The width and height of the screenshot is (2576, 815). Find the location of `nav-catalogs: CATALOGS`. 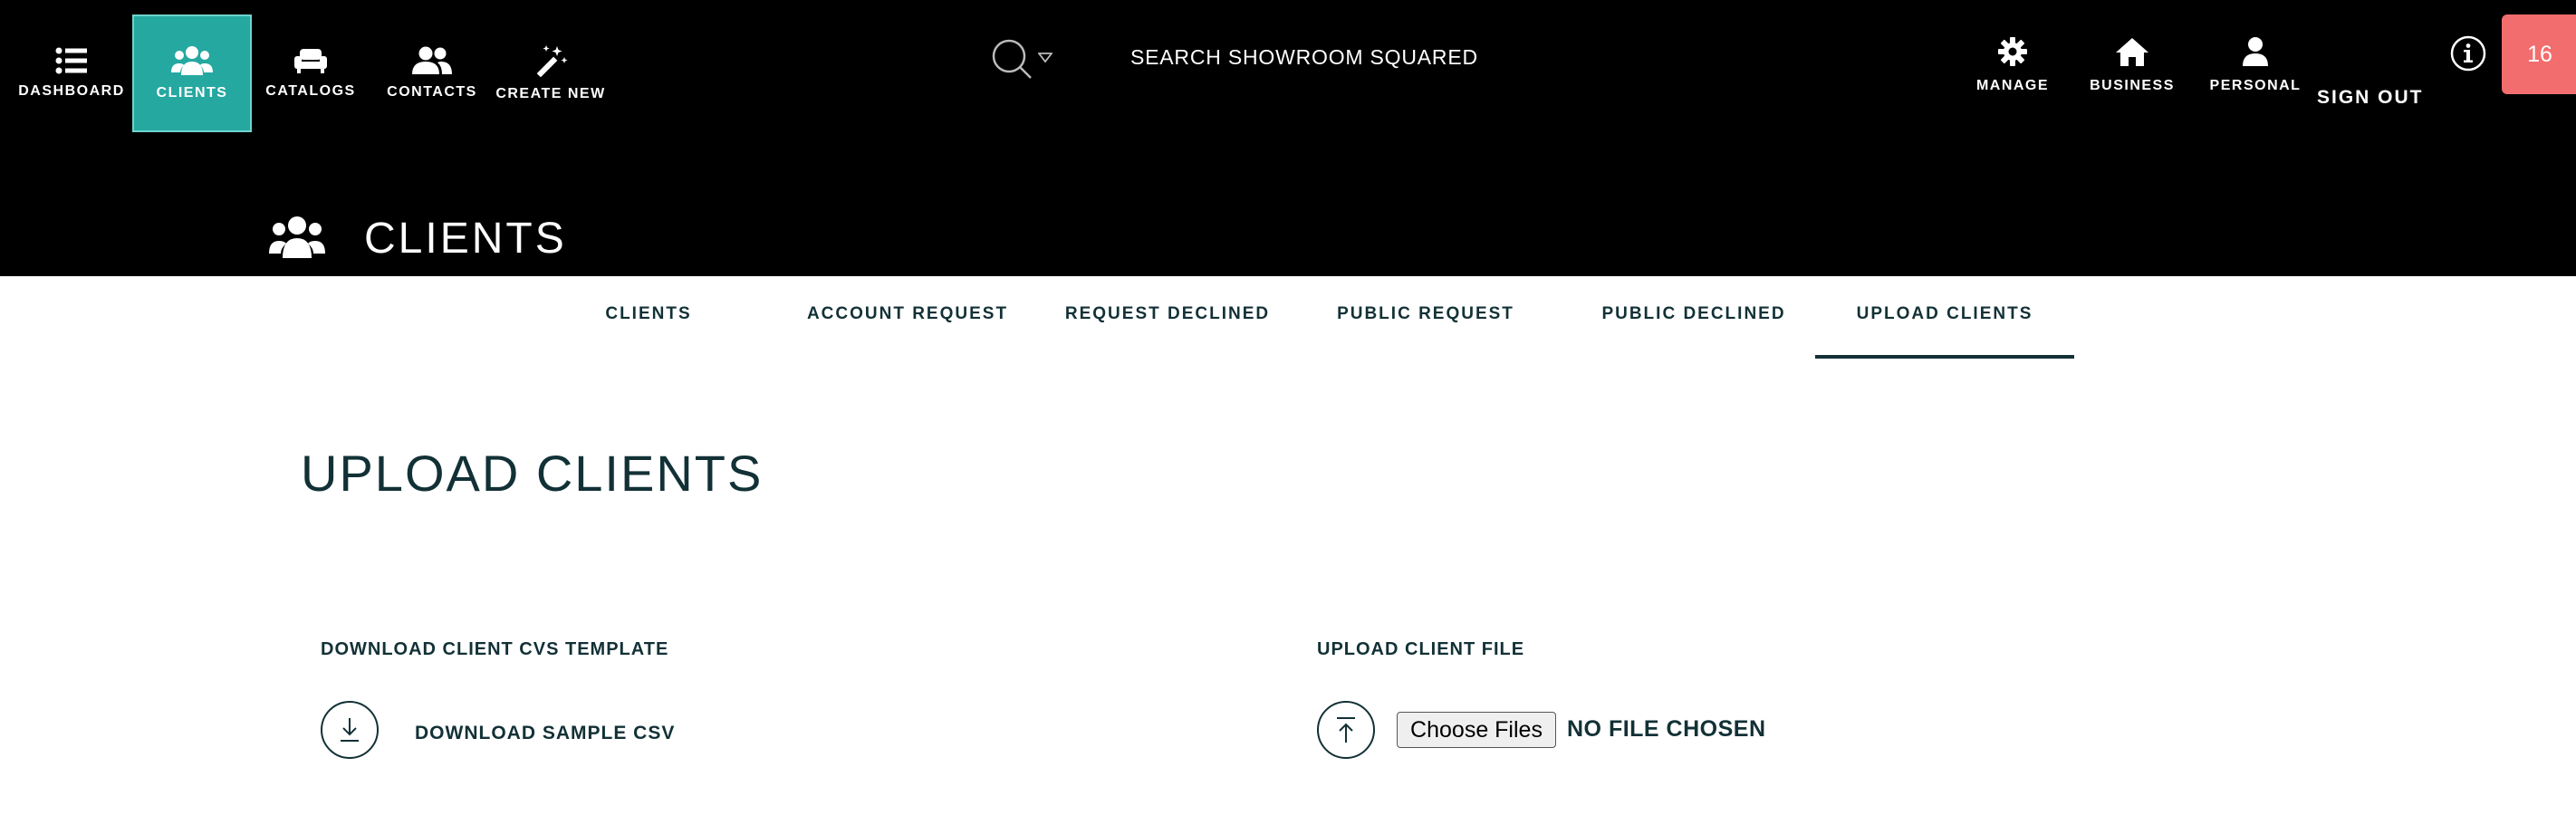

nav-catalogs: CATALOGS is located at coordinates (311, 73).